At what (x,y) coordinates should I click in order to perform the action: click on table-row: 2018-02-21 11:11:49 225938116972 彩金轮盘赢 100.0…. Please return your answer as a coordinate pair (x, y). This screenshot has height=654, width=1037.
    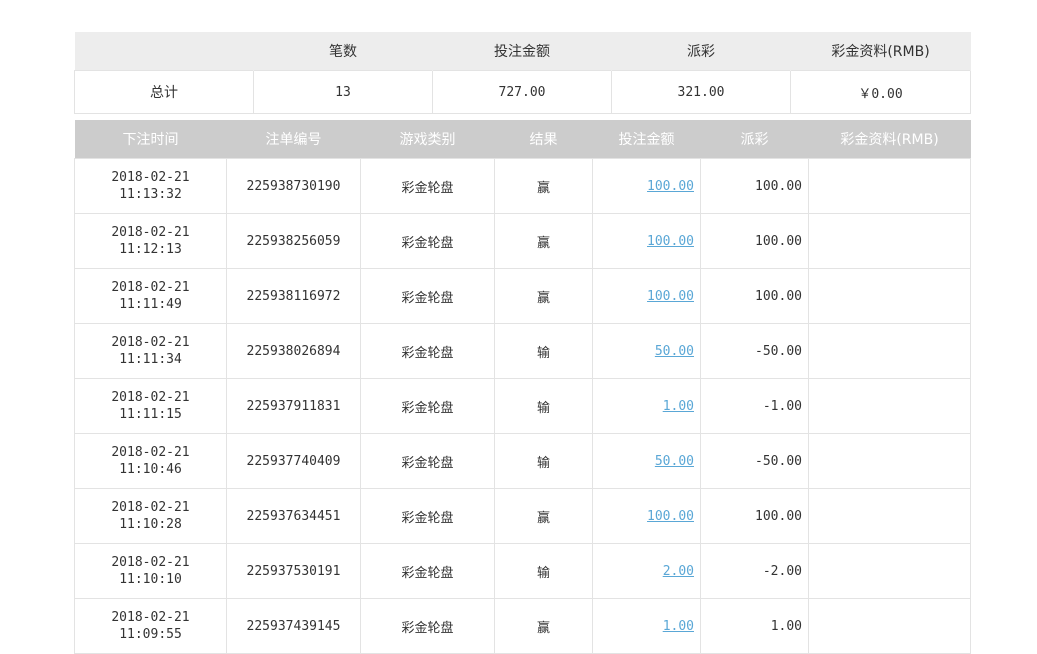
    Looking at the image, I should click on (522, 296).